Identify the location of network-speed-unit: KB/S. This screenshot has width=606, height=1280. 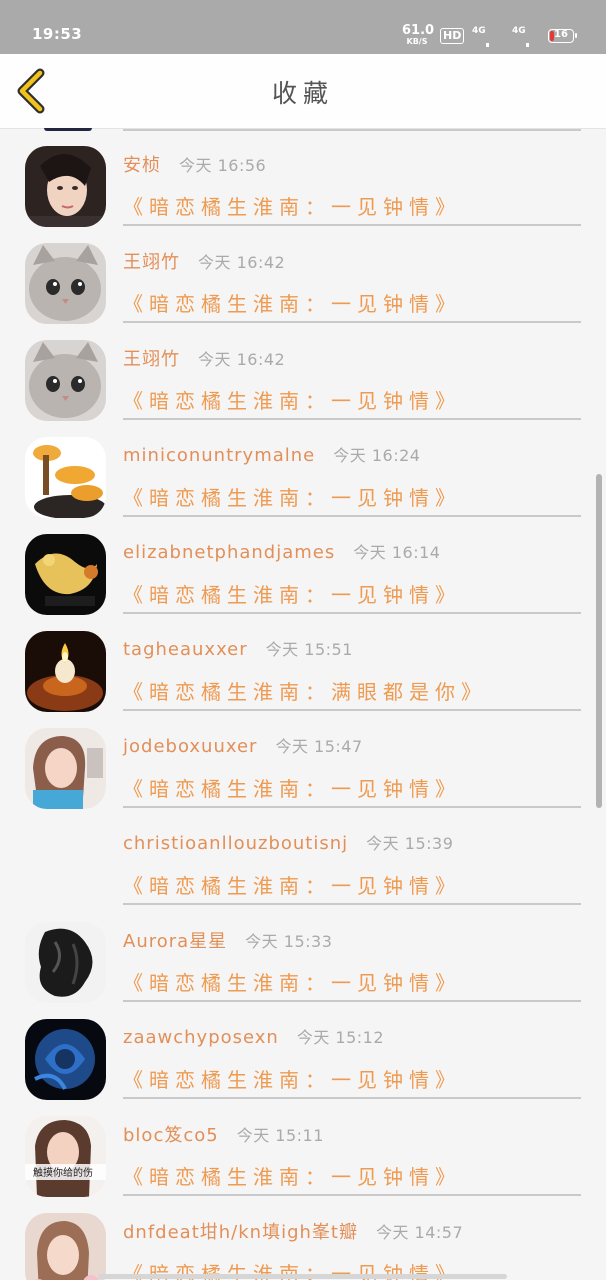
(417, 41).